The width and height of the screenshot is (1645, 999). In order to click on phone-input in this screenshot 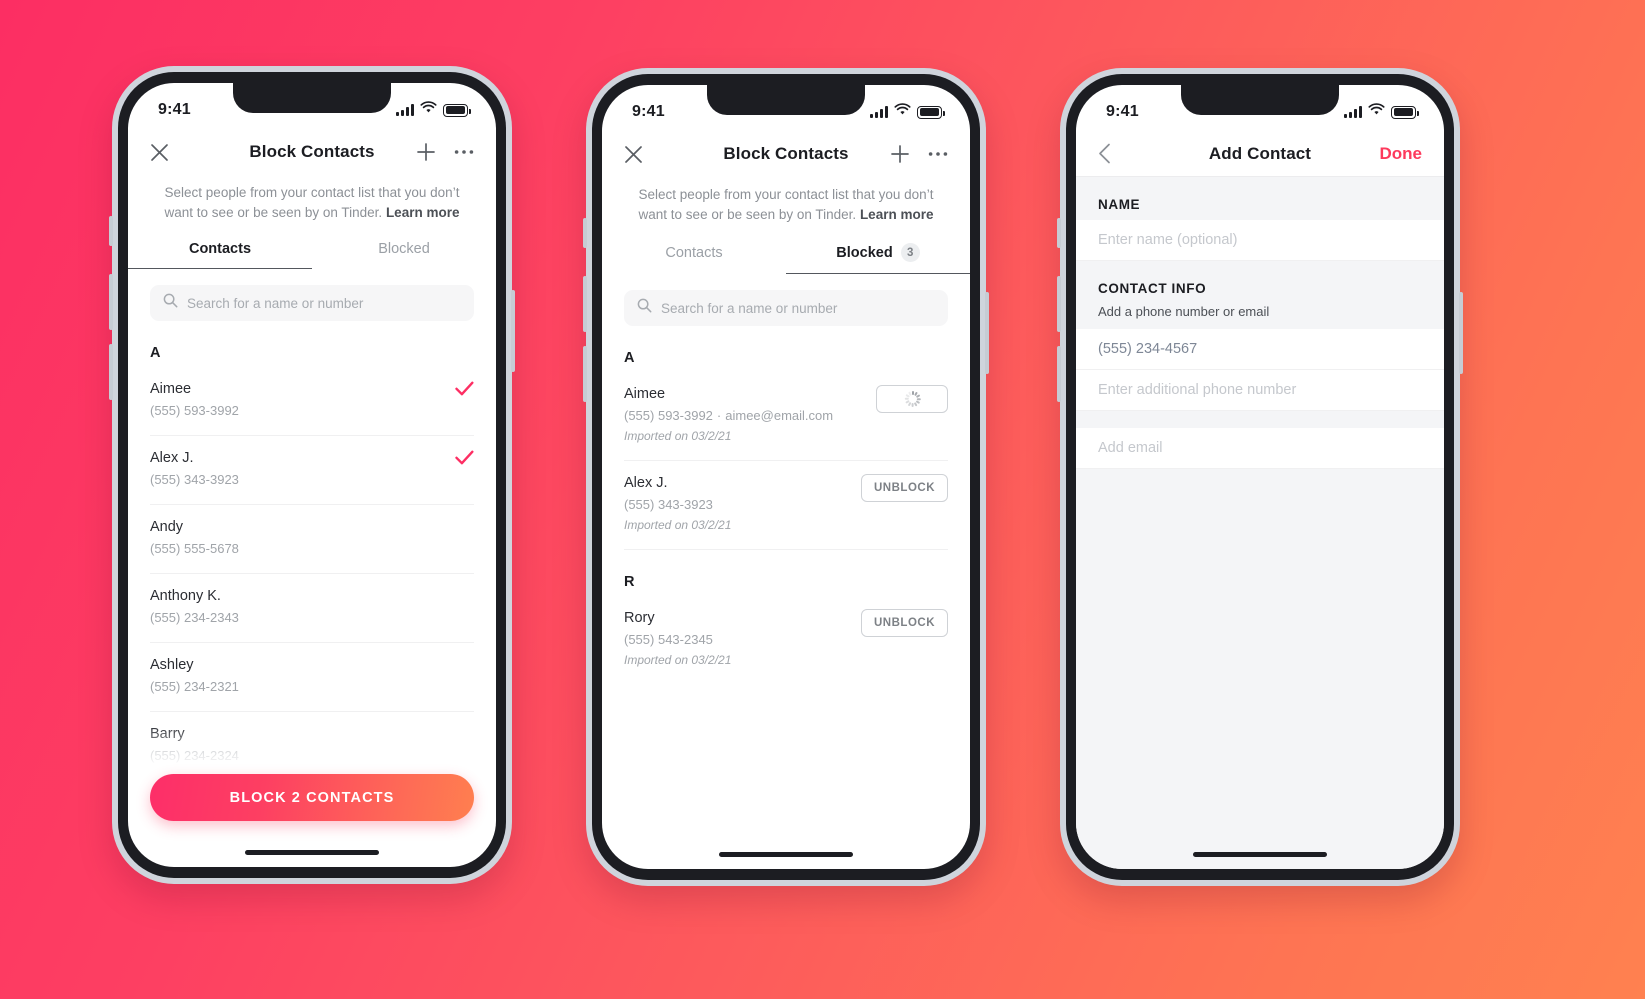, I will do `click(1260, 349)`.